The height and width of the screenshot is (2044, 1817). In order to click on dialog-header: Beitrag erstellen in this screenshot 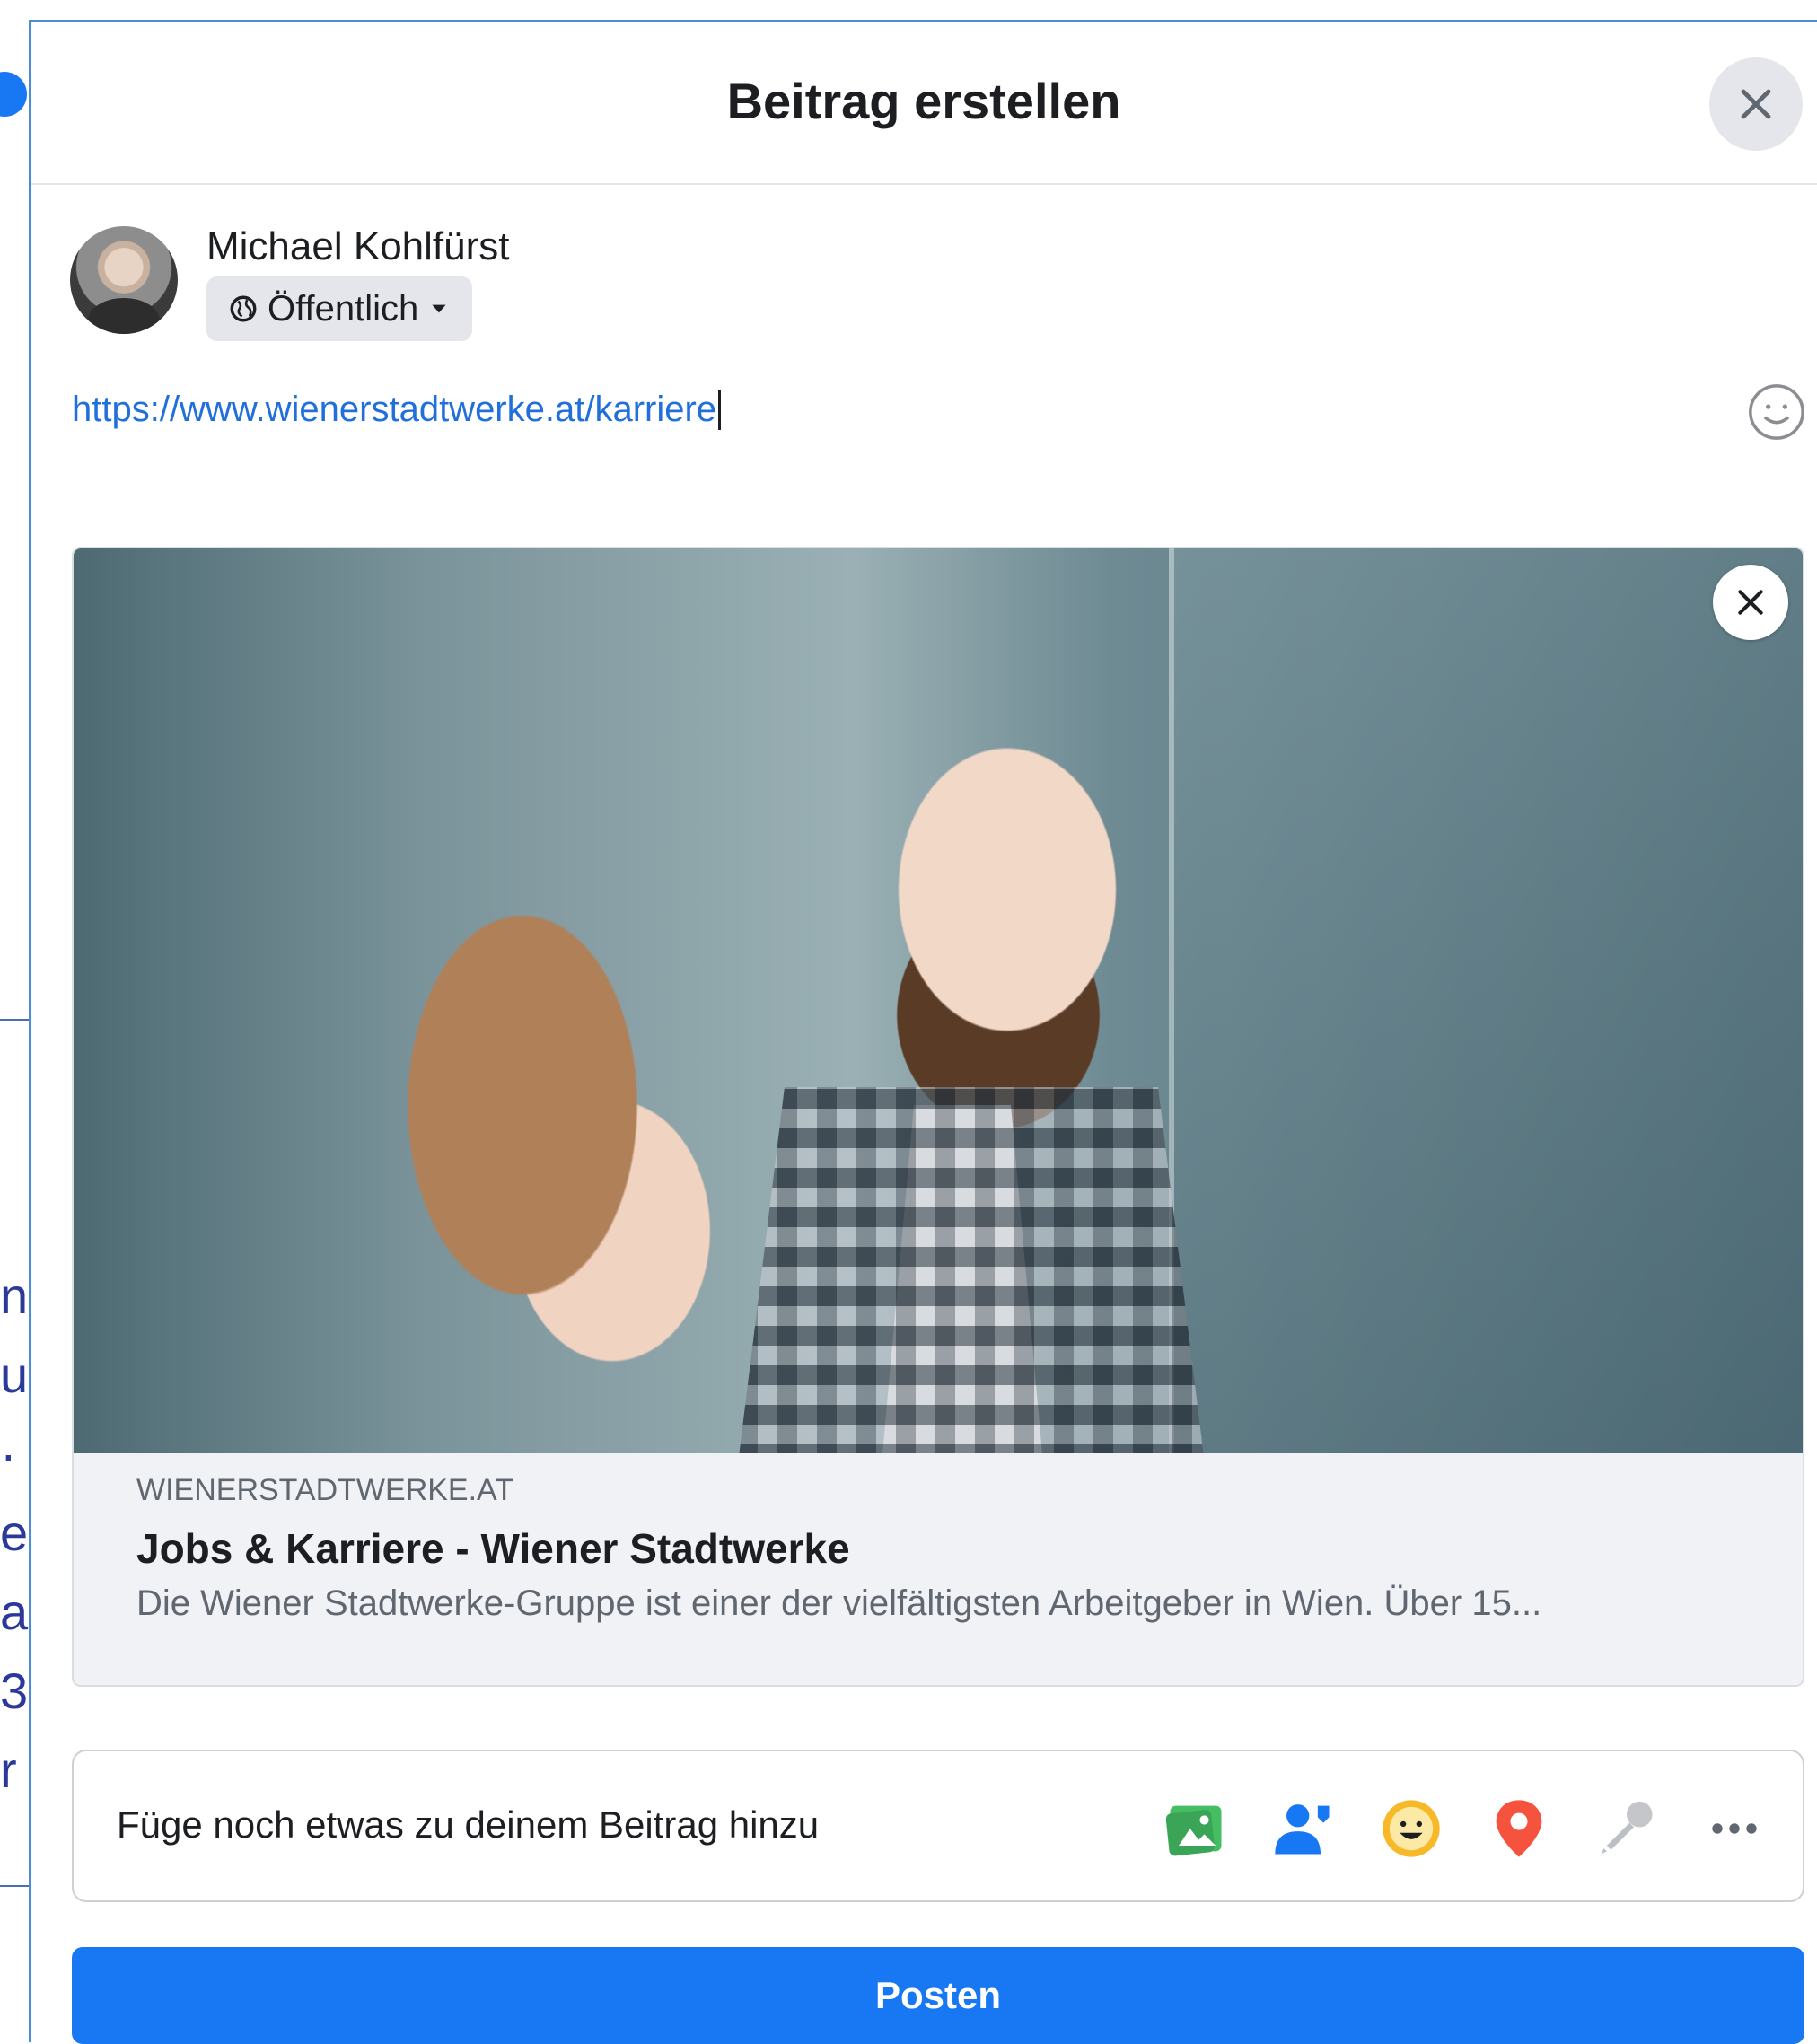, I will do `click(924, 103)`.